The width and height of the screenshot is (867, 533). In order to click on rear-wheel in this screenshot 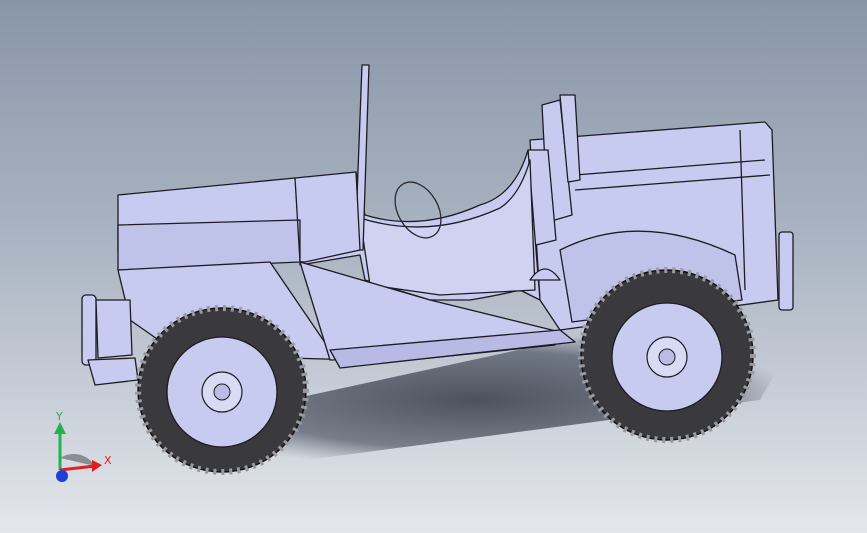, I will do `click(667, 355)`.